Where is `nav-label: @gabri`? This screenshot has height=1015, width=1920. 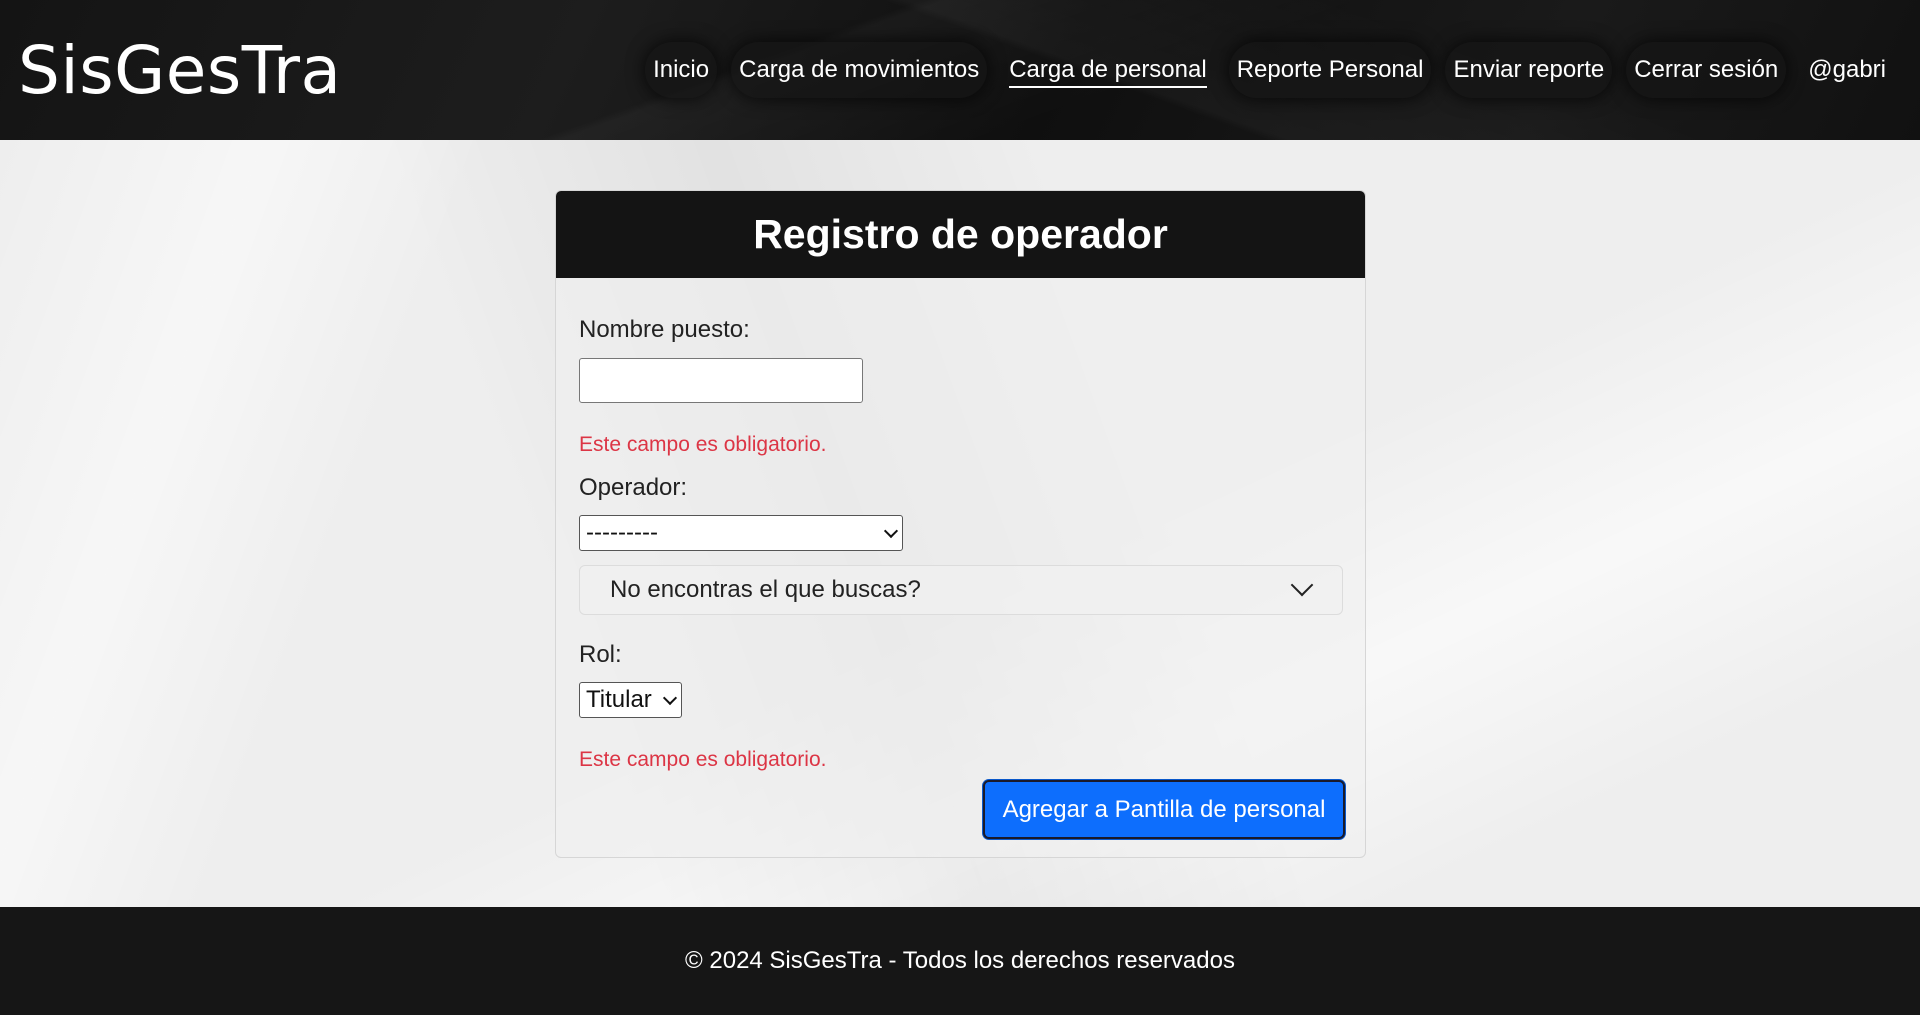
nav-label: @gabri is located at coordinates (1847, 69).